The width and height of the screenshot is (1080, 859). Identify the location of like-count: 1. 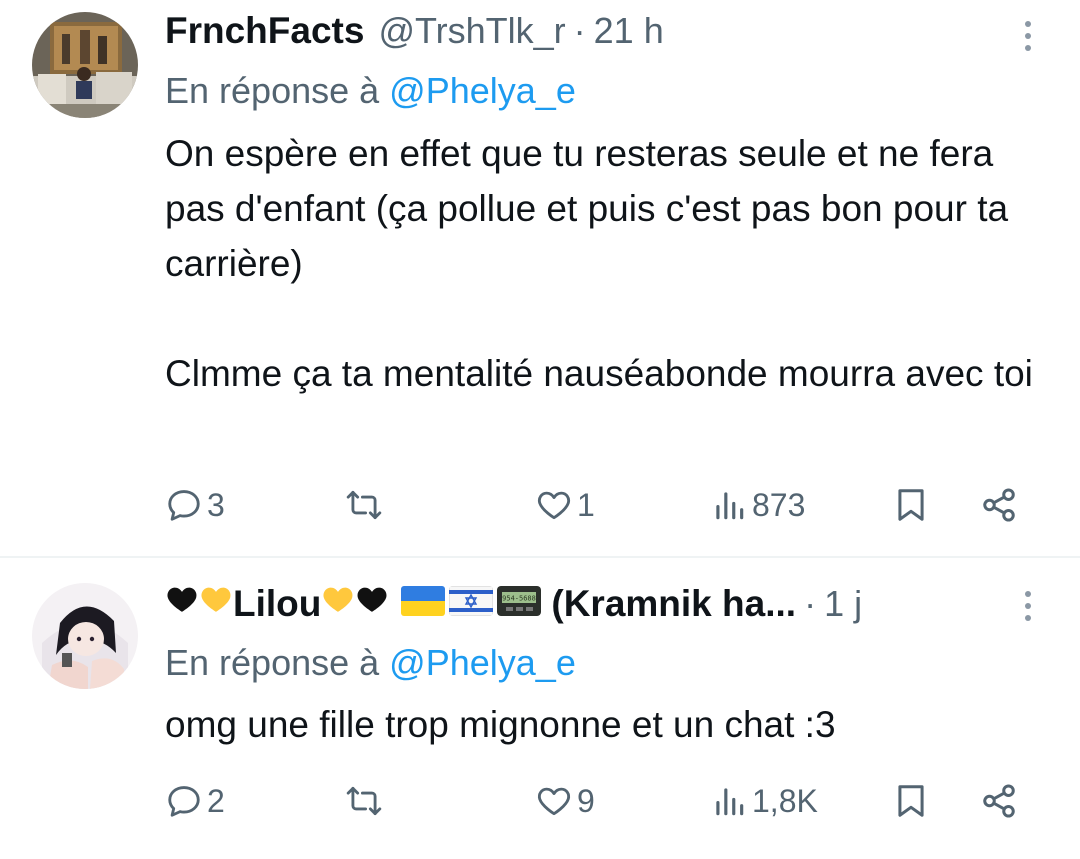
(586, 504).